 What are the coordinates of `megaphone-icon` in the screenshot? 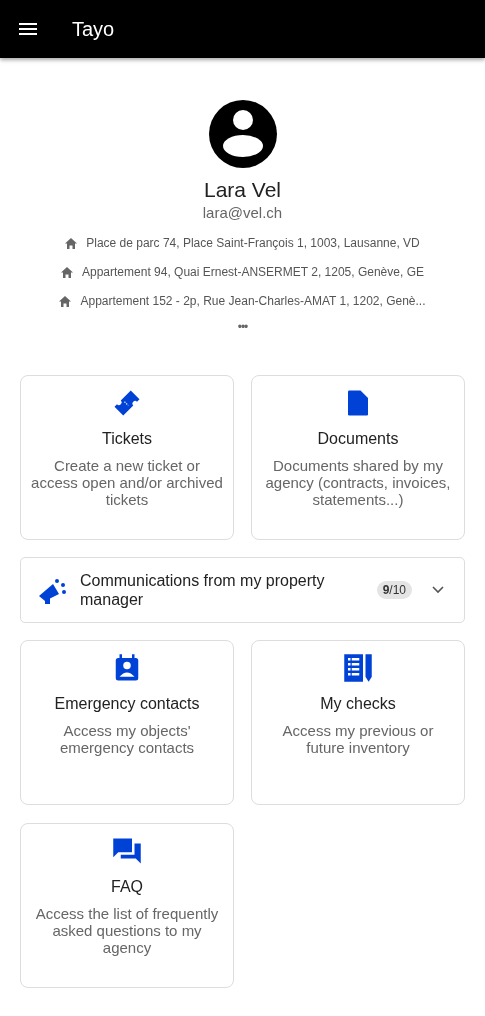 It's located at (52, 590).